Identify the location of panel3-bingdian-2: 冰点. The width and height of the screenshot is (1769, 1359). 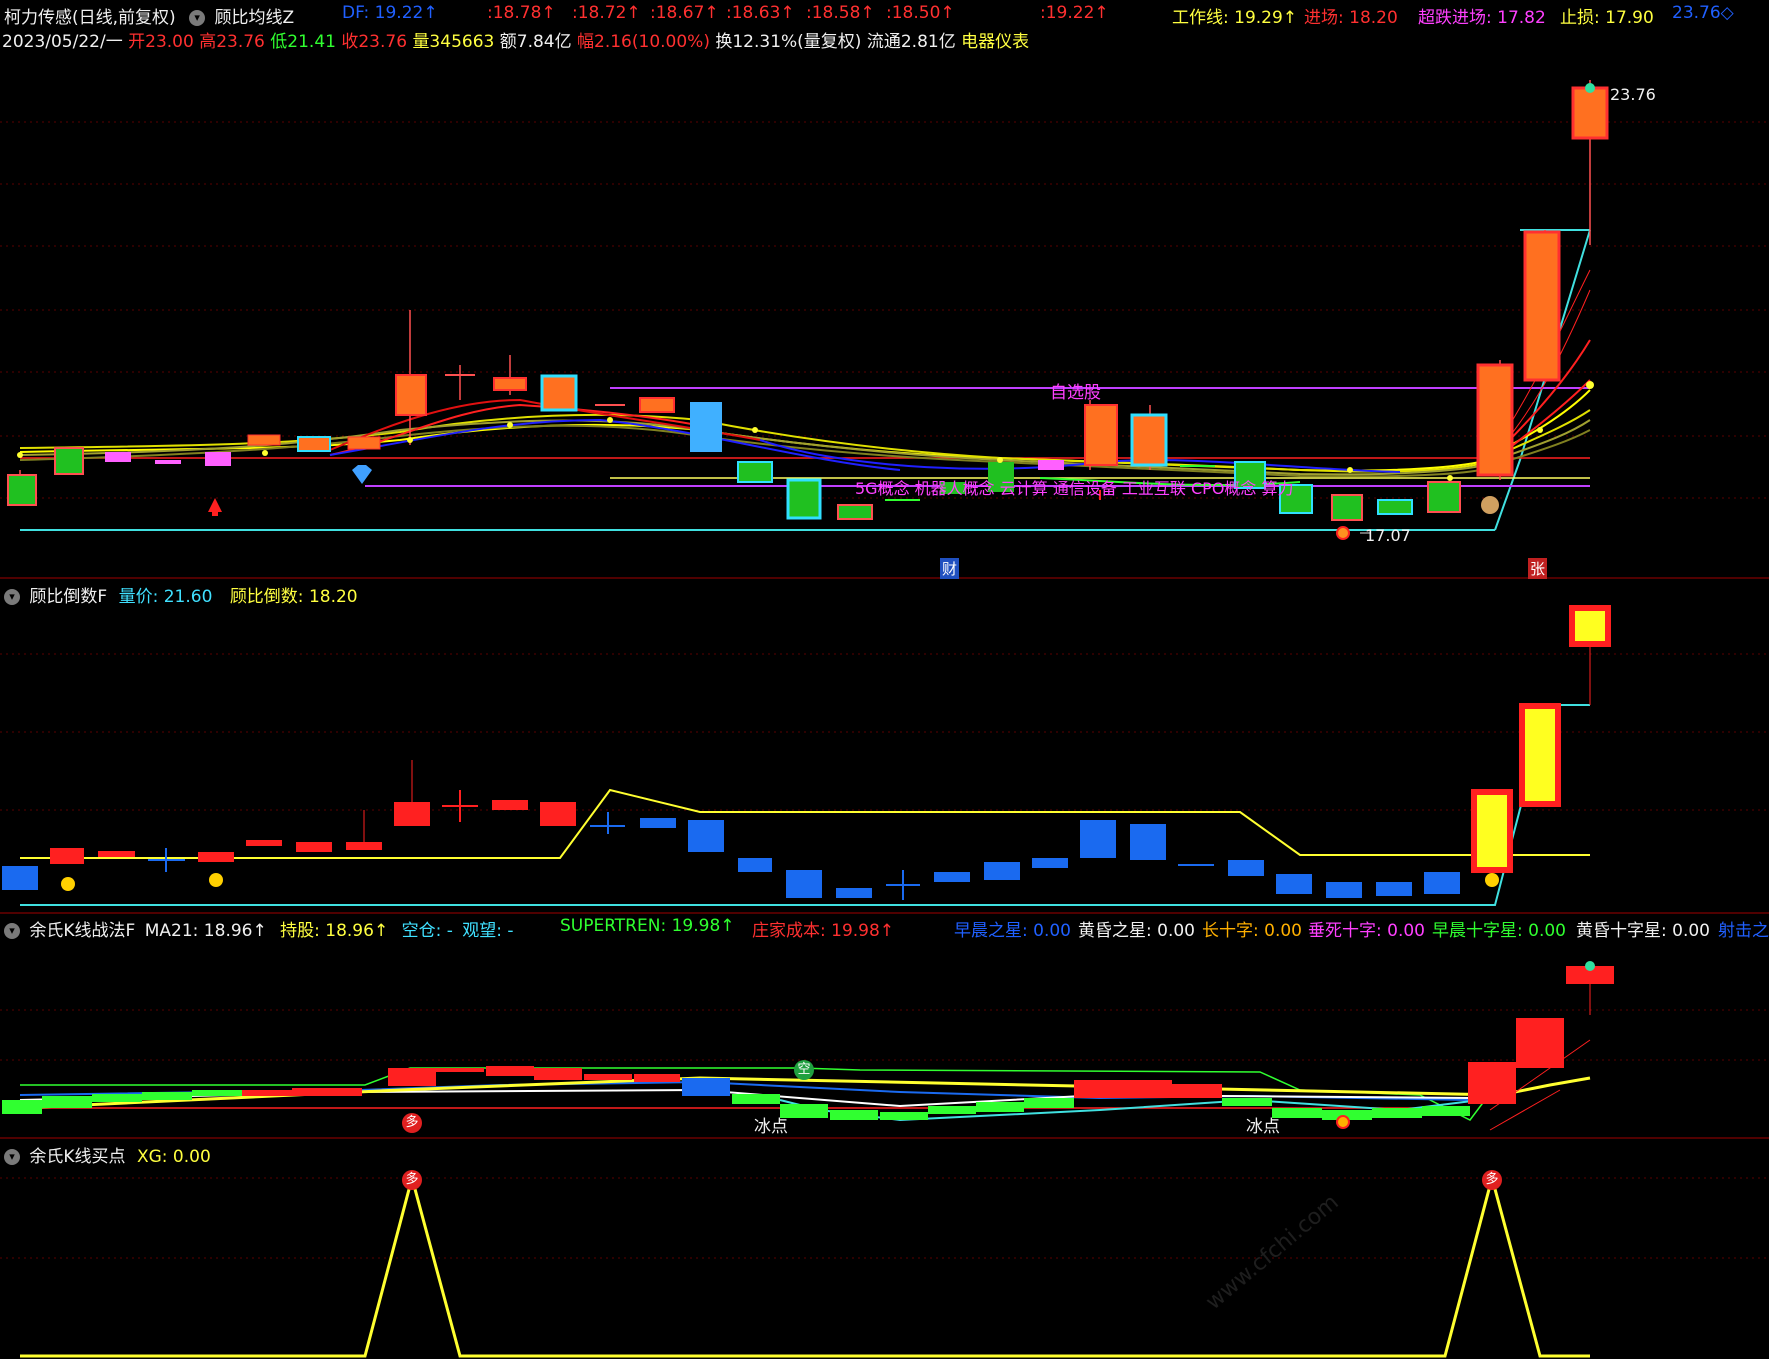
(1263, 1127).